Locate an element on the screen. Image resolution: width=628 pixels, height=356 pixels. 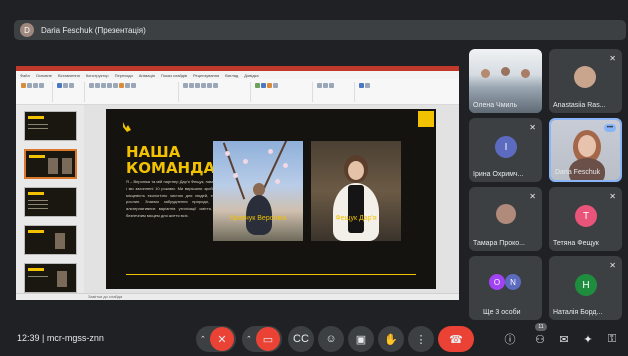
shapes-icon is located at coordinates (257, 85).